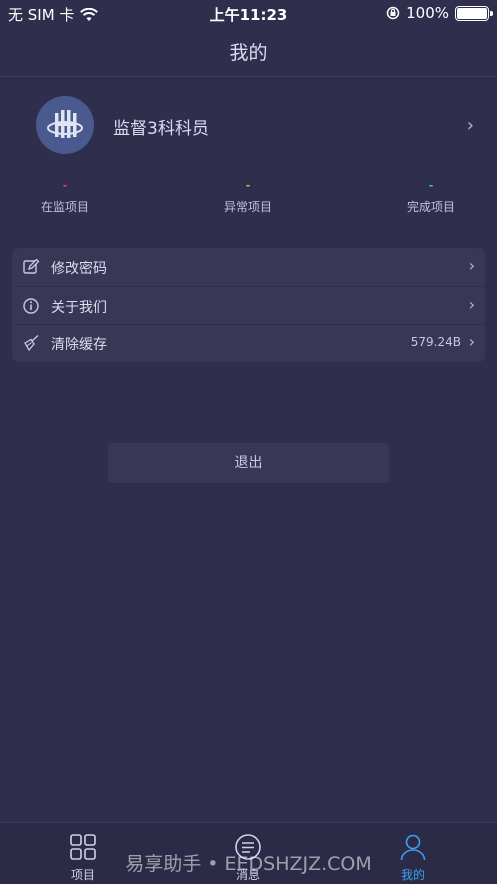 Image resolution: width=497 pixels, height=884 pixels. Describe the element at coordinates (31, 343) in the screenshot. I see `broom-icon` at that location.